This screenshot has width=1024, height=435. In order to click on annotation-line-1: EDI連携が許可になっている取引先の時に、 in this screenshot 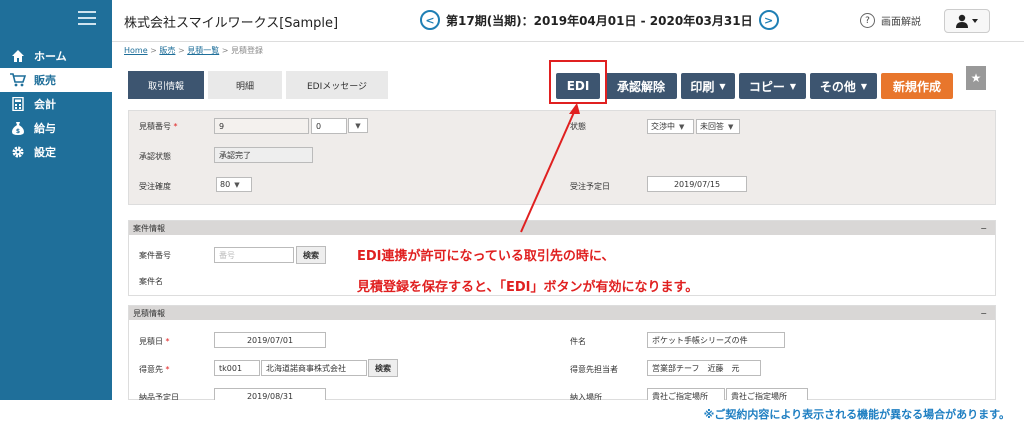, I will do `click(486, 256)`.